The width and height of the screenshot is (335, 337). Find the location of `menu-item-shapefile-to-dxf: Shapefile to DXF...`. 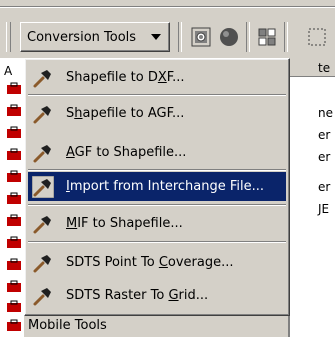

menu-item-shapefile-to-dxf: Shapefile to DXF... is located at coordinates (157, 77).